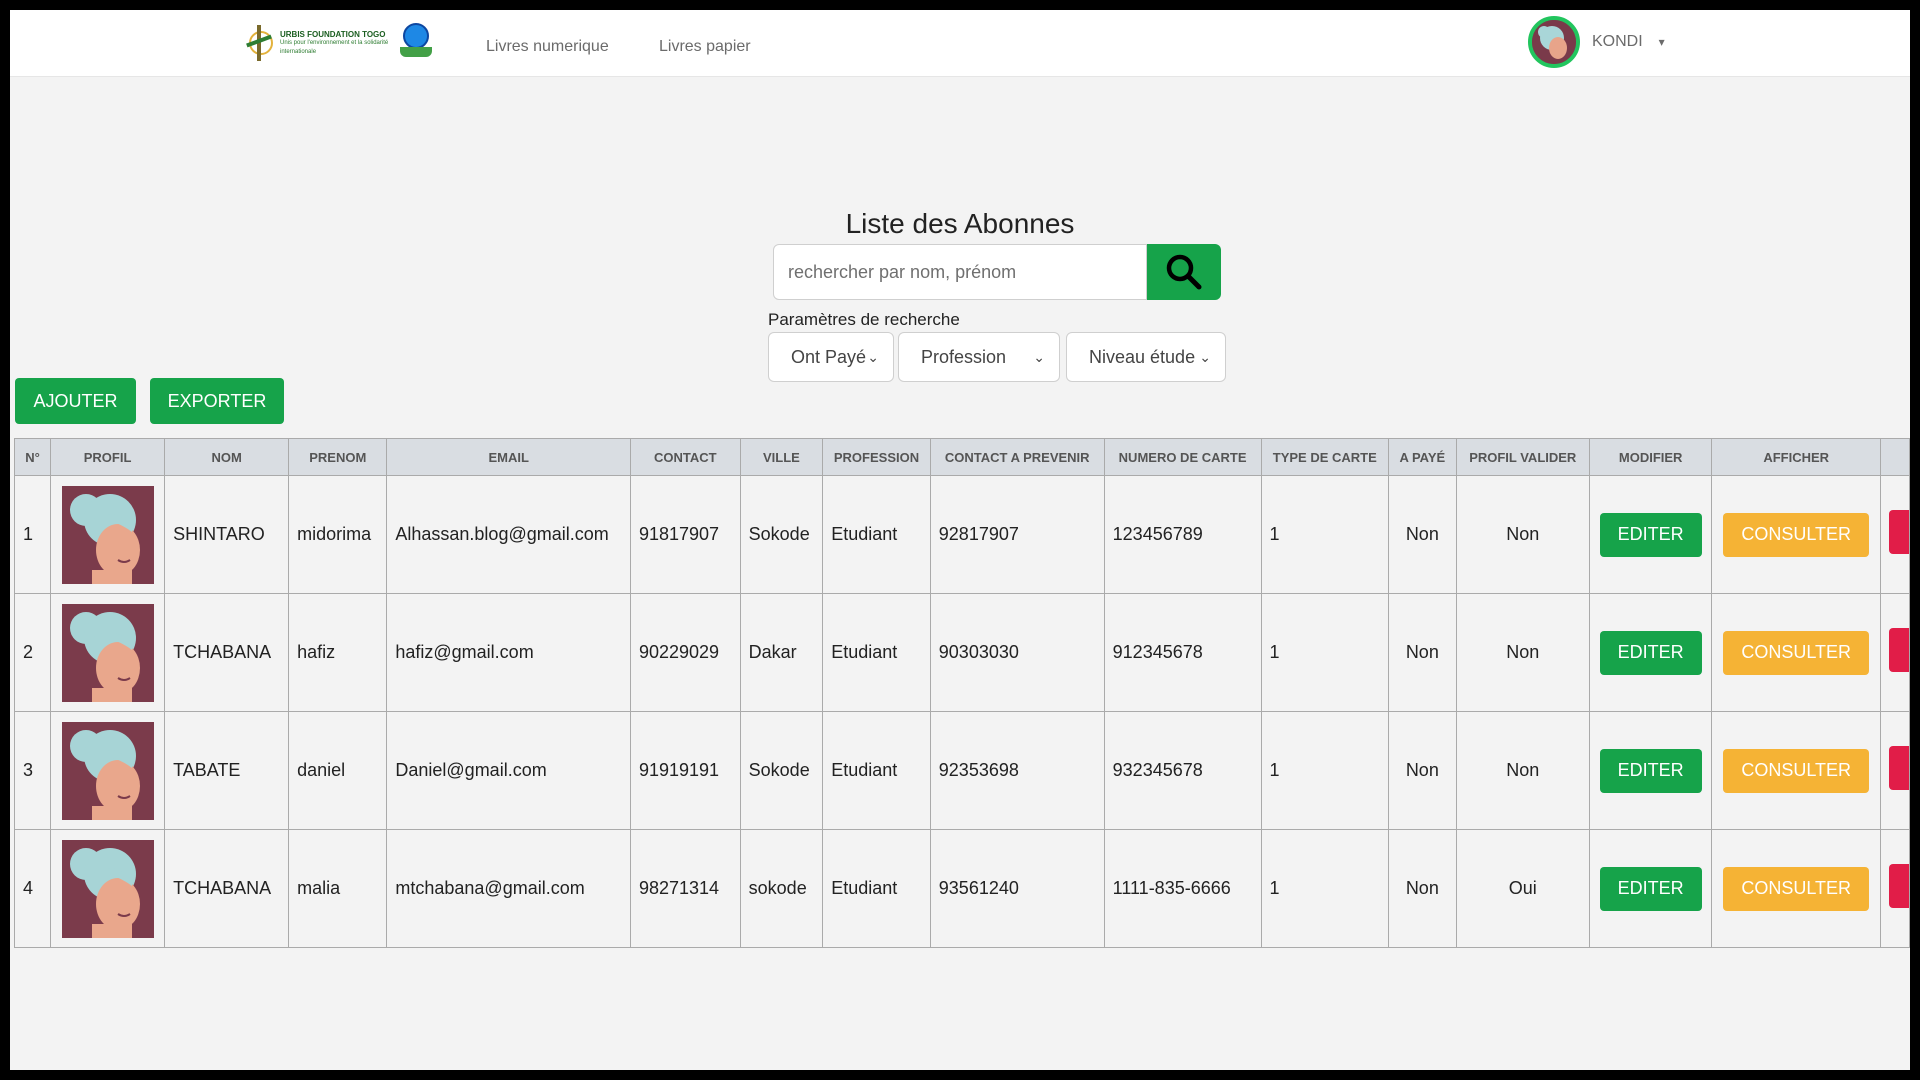  Describe the element at coordinates (547, 47) in the screenshot. I see `nav-link-livres-numerique: Livres numerique` at that location.